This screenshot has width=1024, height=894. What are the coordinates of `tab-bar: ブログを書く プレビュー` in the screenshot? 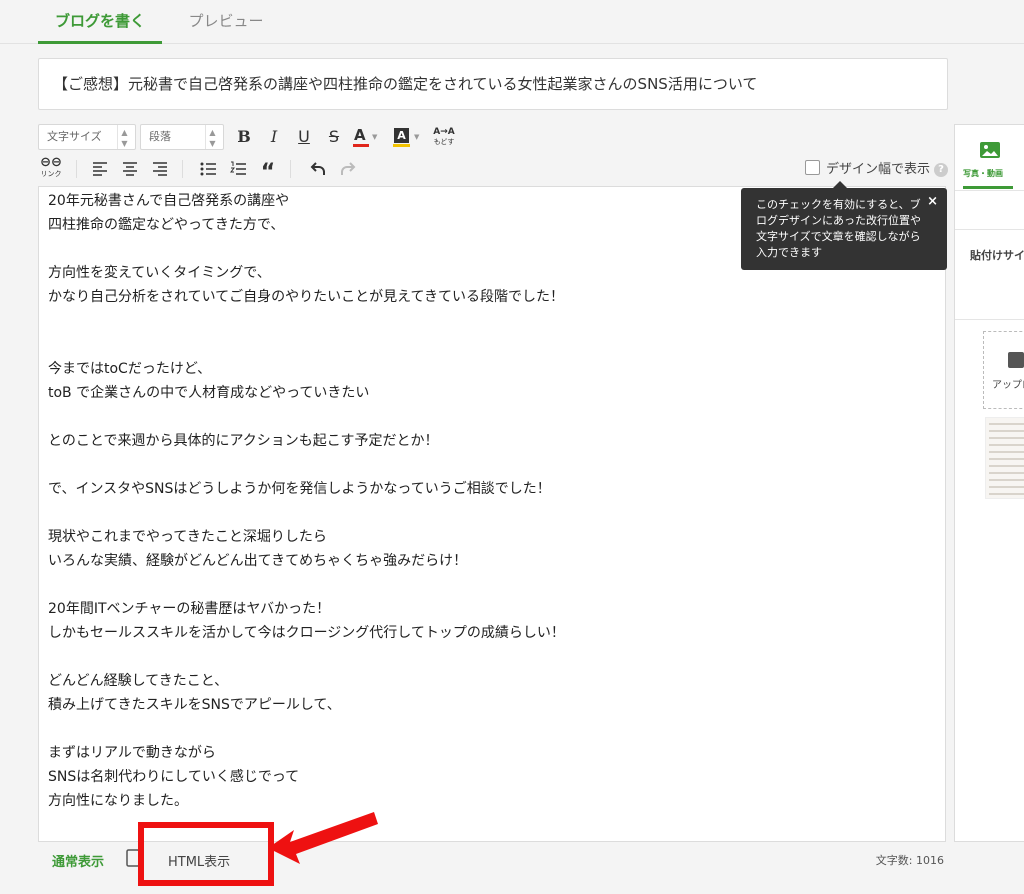 It's located at (512, 22).